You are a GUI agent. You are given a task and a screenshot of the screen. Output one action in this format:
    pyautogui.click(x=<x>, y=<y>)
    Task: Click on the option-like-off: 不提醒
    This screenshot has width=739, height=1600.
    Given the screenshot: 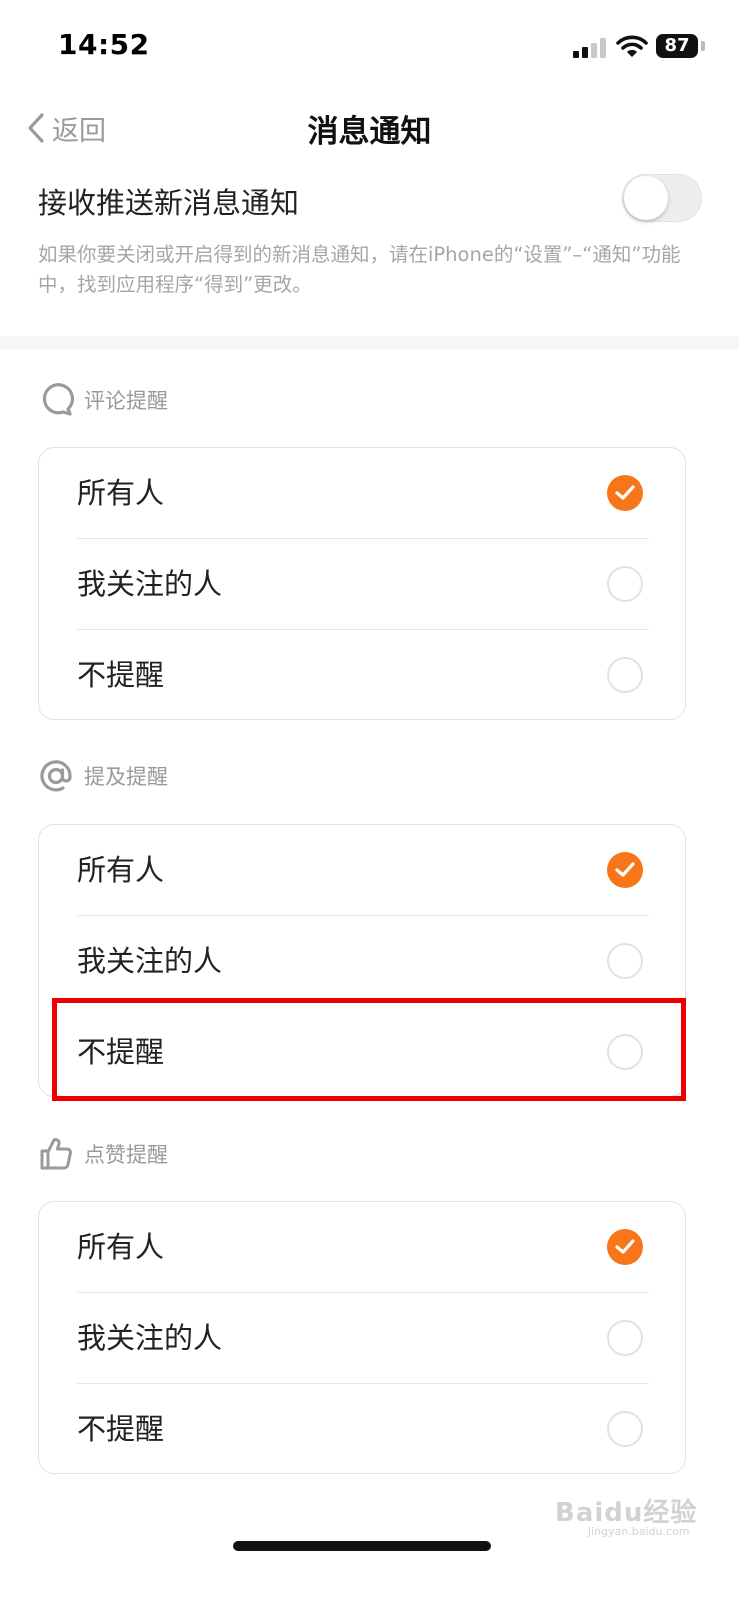 What is the action you would take?
    pyautogui.click(x=363, y=1429)
    